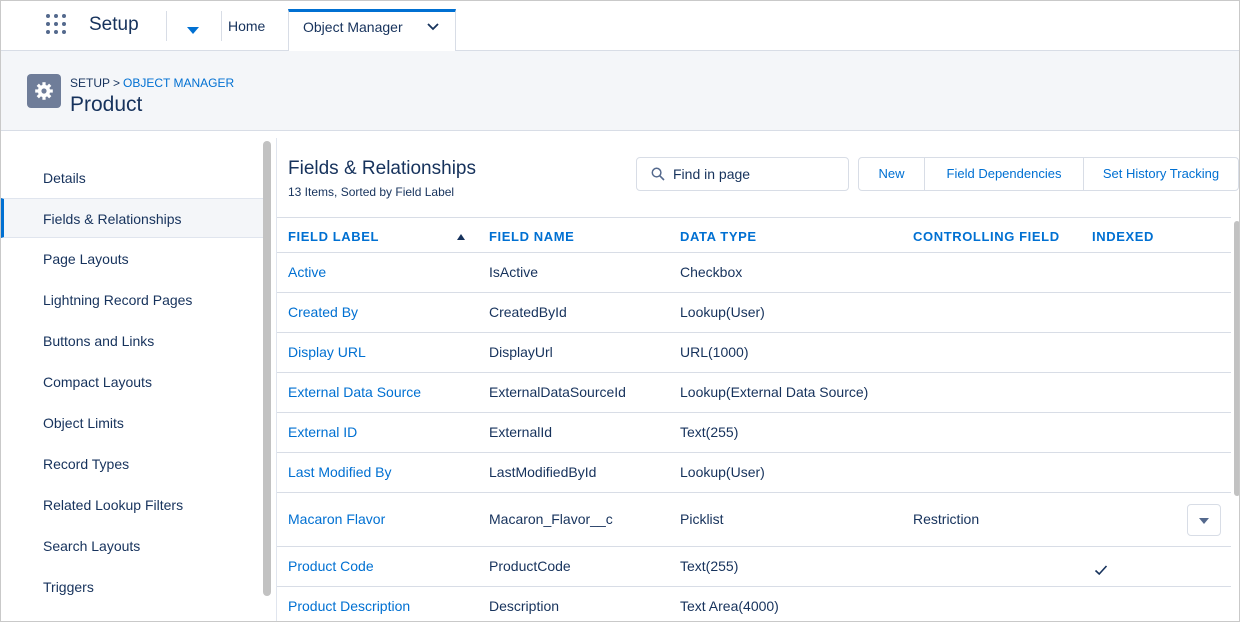 Image resolution: width=1240 pixels, height=622 pixels. I want to click on sidebar-item-page-layouts: Page Layouts, so click(132, 259).